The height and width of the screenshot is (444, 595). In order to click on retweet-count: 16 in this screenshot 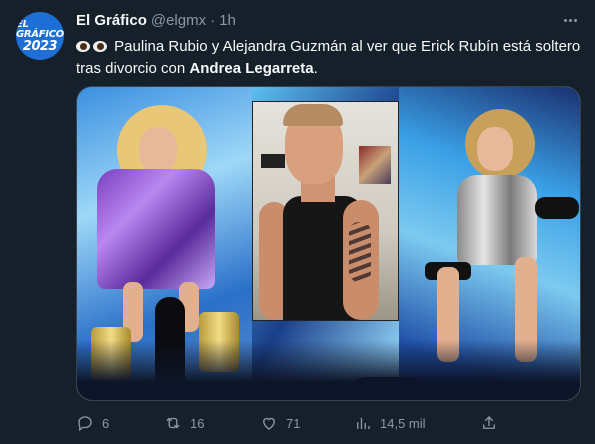, I will do `click(197, 423)`.